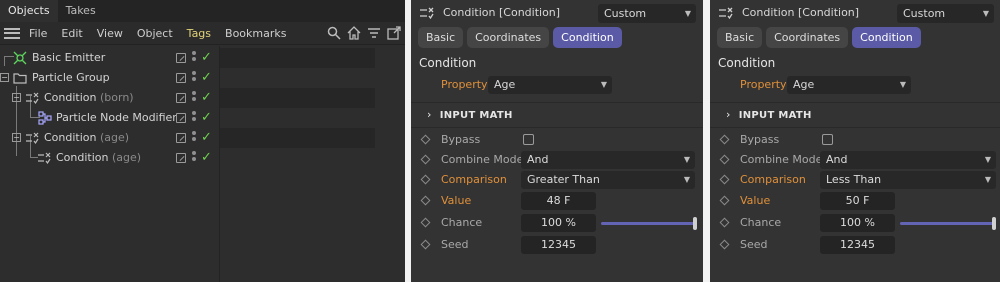 This screenshot has width=1000, height=282. I want to click on seed-label: Seed, so click(754, 244).